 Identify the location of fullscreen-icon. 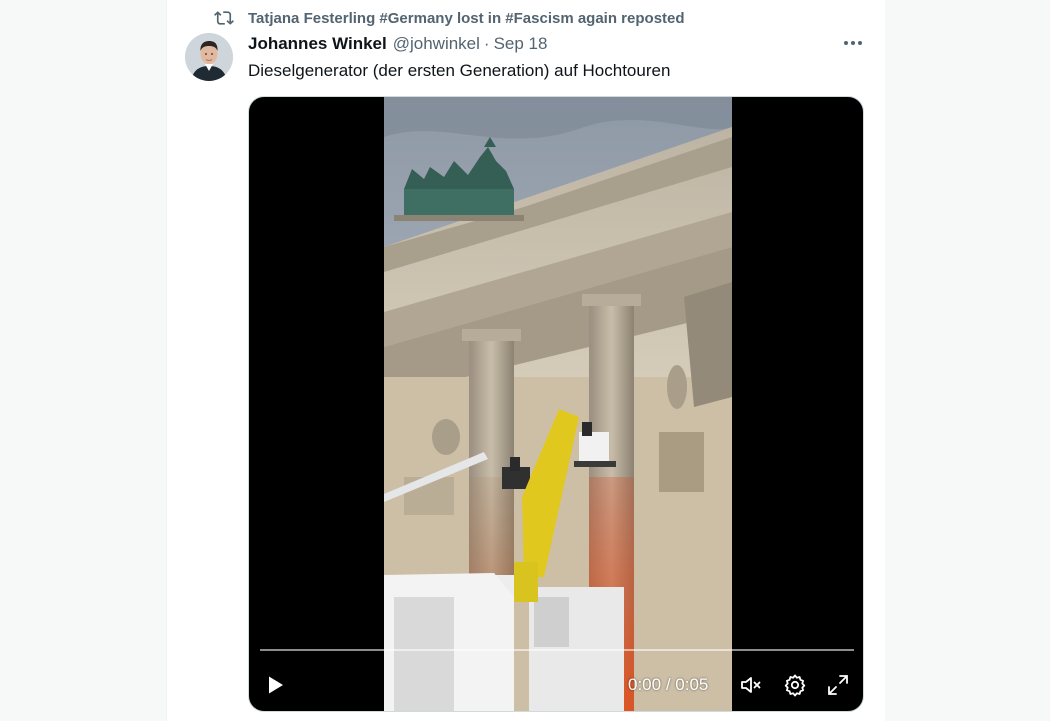
(838, 685).